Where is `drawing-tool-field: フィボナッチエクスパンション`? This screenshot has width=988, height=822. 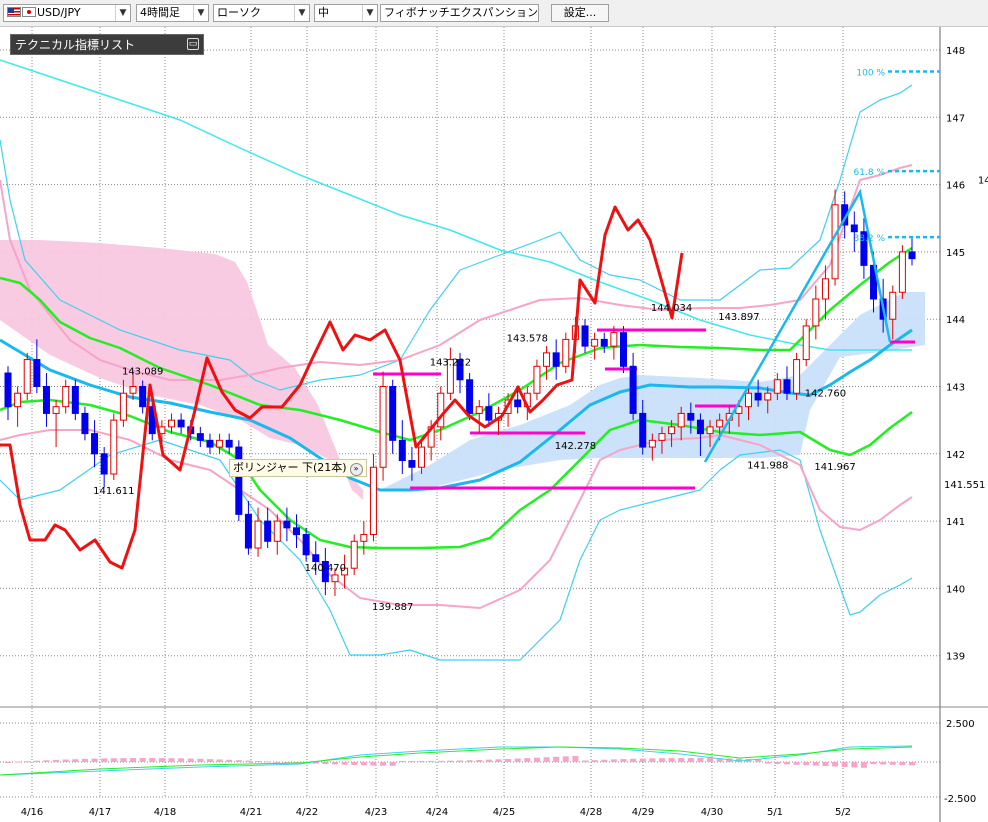 drawing-tool-field: フィボナッチエクスパンション is located at coordinates (459, 13).